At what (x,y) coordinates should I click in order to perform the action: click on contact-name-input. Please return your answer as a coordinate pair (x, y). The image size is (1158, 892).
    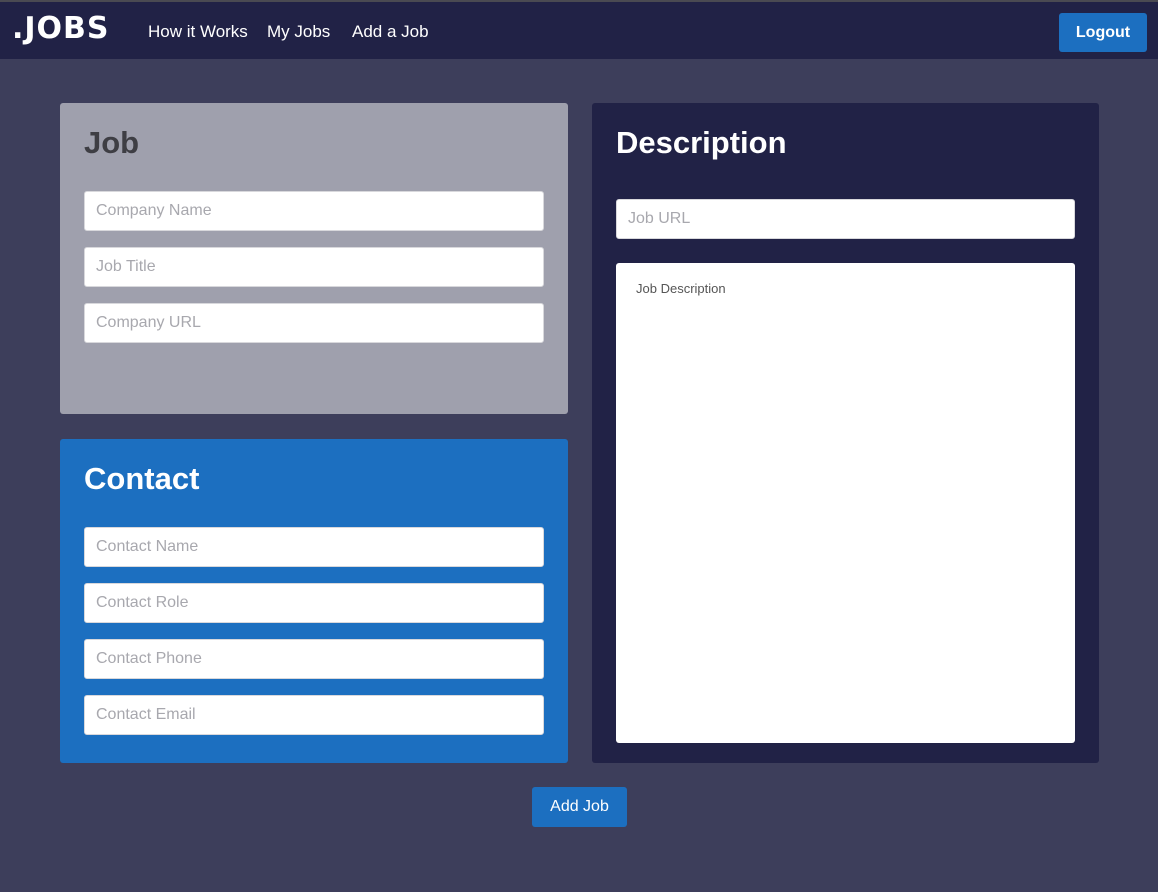
    Looking at the image, I should click on (314, 547).